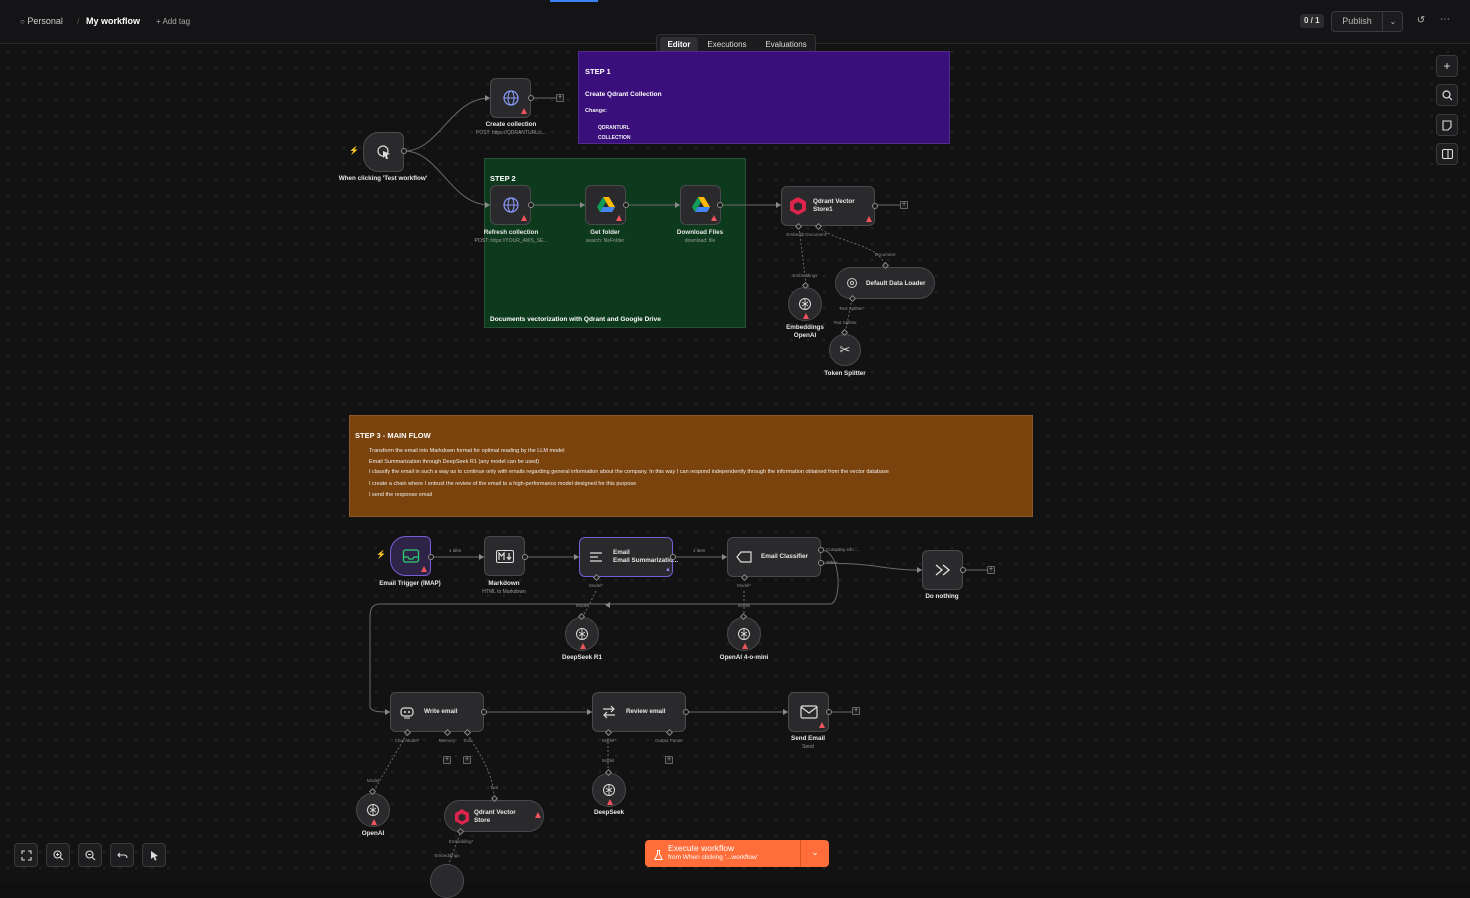 The height and width of the screenshot is (898, 1470). Describe the element at coordinates (621, 552) in the screenshot. I see `node-label-line1: Email` at that location.